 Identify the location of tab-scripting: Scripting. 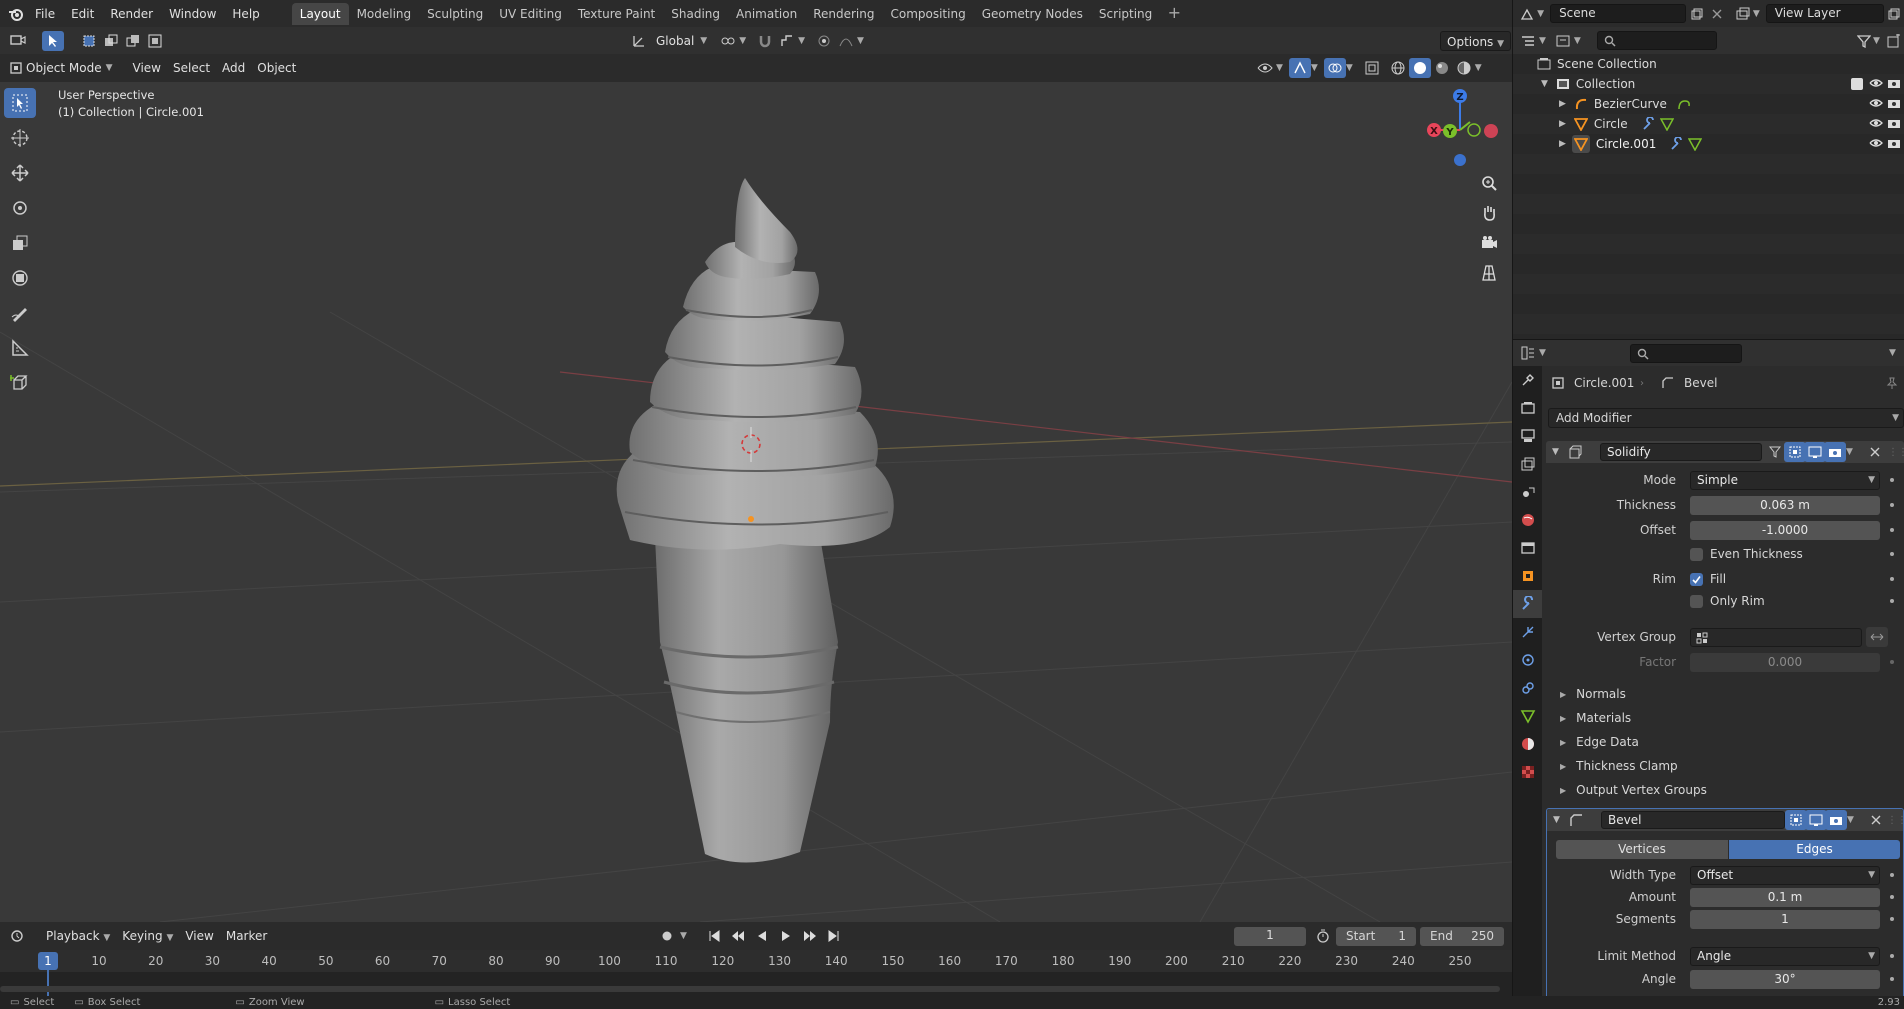
(1125, 14).